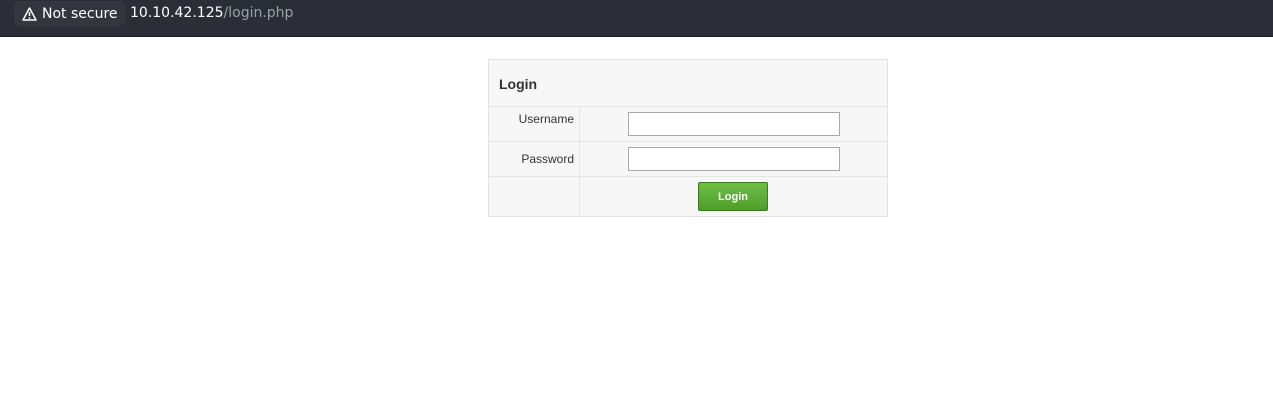 The width and height of the screenshot is (1273, 394). I want to click on username-input, so click(734, 124).